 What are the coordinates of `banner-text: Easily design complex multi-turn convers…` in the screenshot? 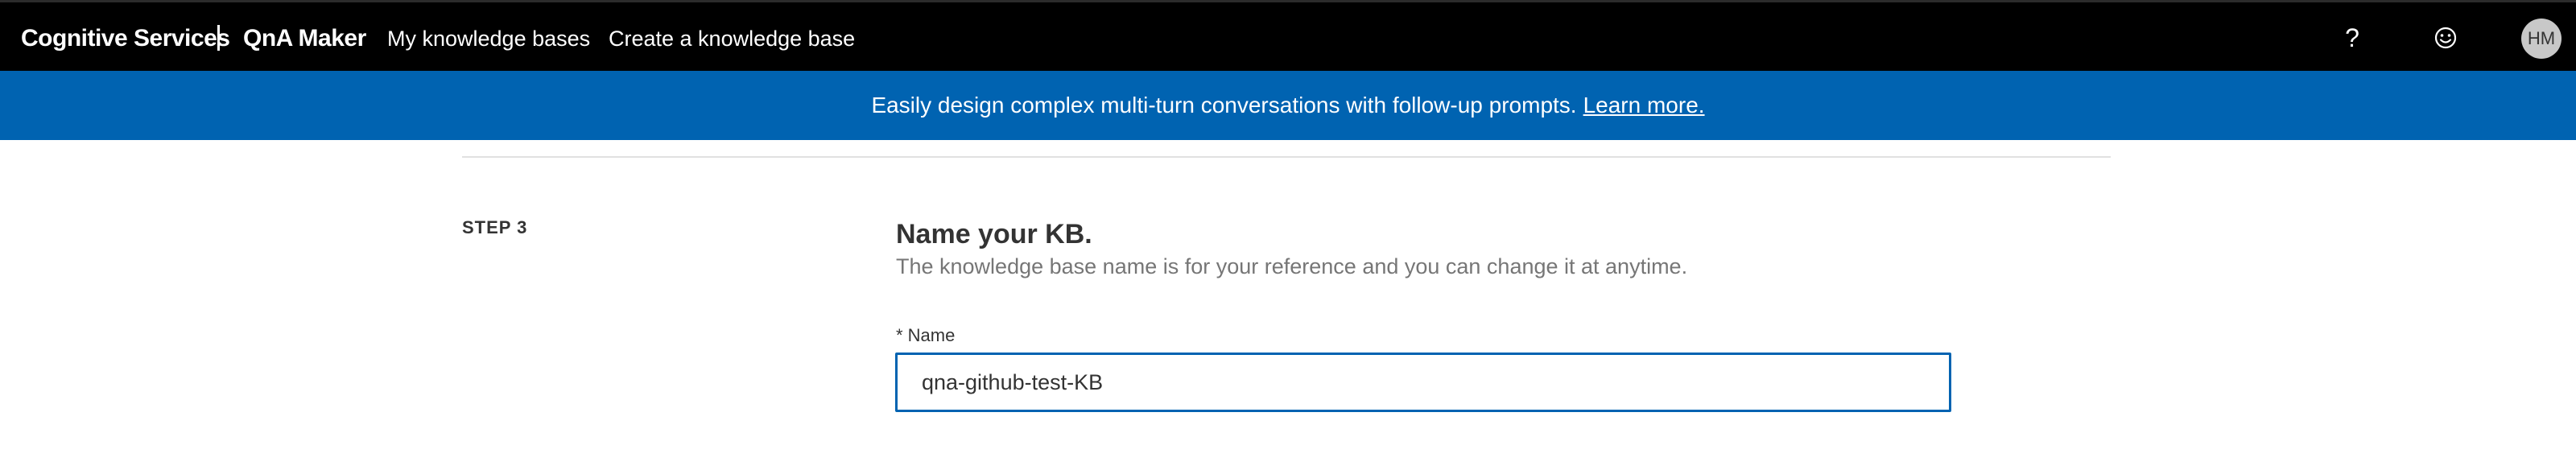 It's located at (1224, 105).